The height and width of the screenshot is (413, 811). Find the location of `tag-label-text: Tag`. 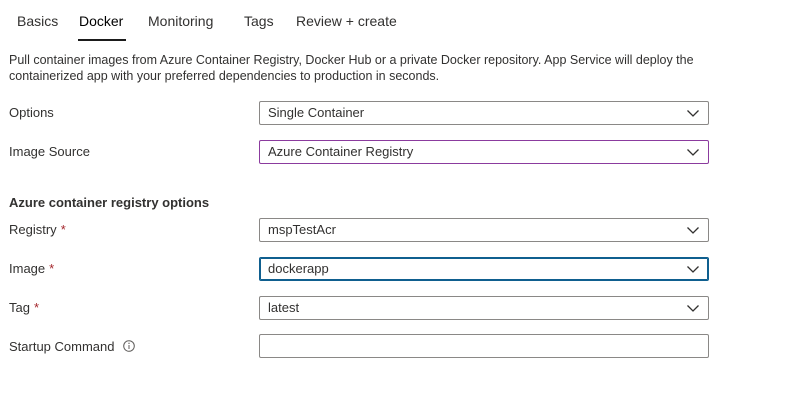

tag-label-text: Tag is located at coordinates (19, 307).